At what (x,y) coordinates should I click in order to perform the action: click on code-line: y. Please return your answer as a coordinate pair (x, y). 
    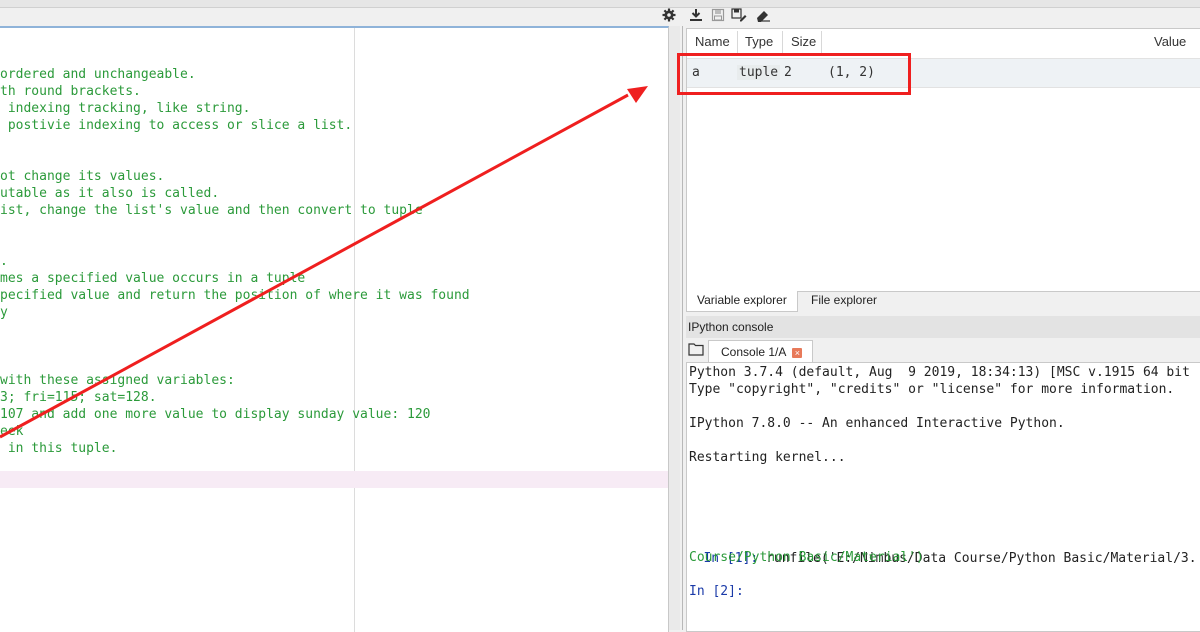
    Looking at the image, I should click on (4, 312).